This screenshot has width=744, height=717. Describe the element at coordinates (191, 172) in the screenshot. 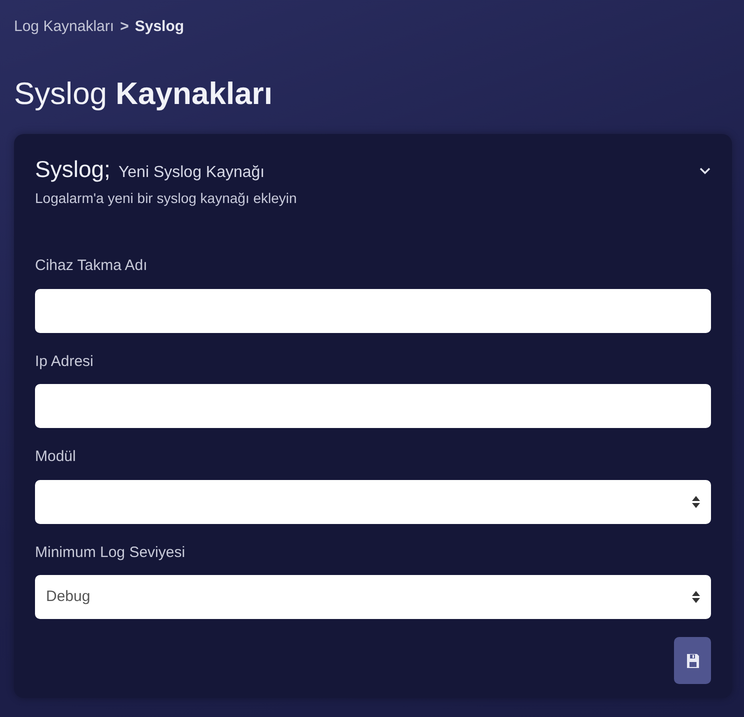

I see `card-subtitle: Yeni Syslog Kaynağı` at that location.